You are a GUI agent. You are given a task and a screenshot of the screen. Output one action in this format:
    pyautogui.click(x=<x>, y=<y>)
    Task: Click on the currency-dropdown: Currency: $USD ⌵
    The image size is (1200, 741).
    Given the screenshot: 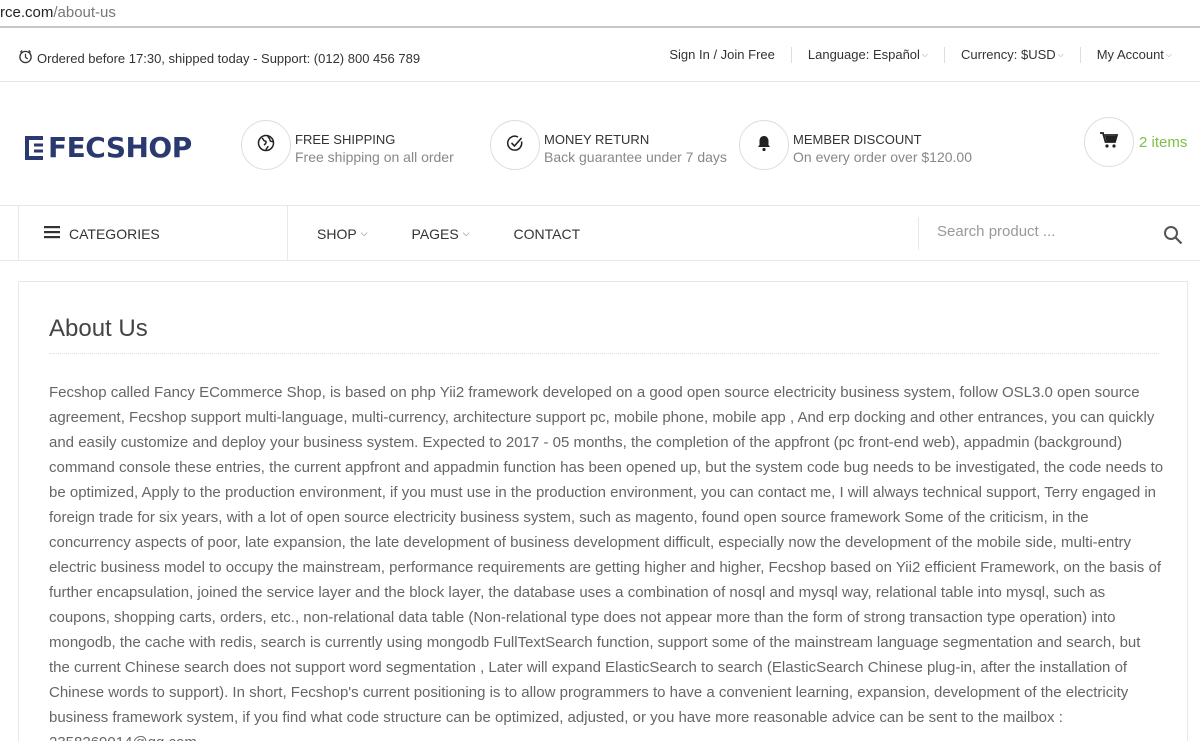 What is the action you would take?
    pyautogui.click(x=1012, y=55)
    